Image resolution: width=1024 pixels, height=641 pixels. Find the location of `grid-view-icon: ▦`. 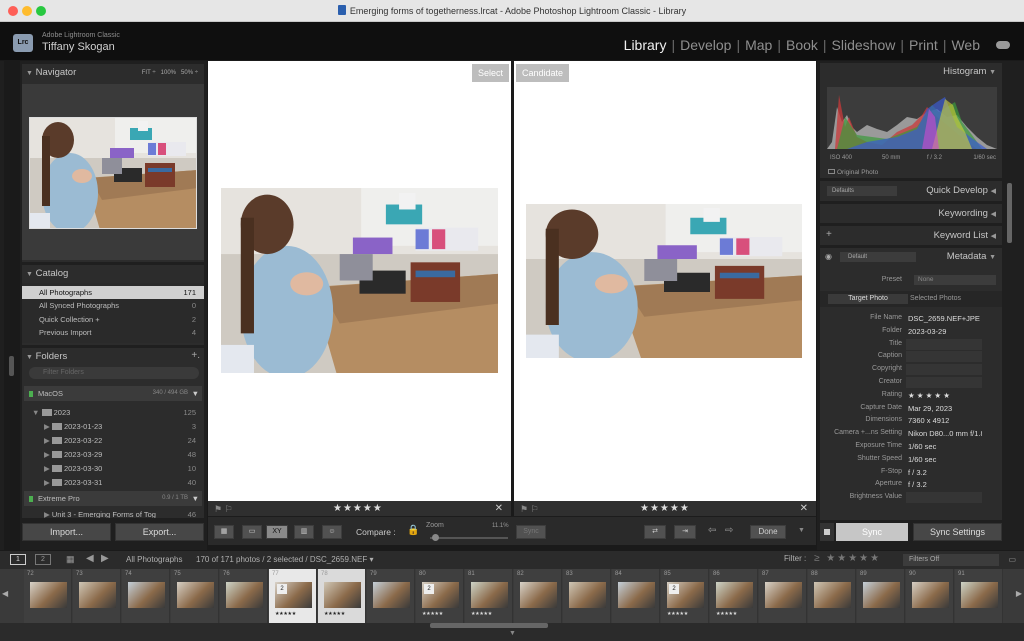

grid-view-icon: ▦ is located at coordinates (224, 532).